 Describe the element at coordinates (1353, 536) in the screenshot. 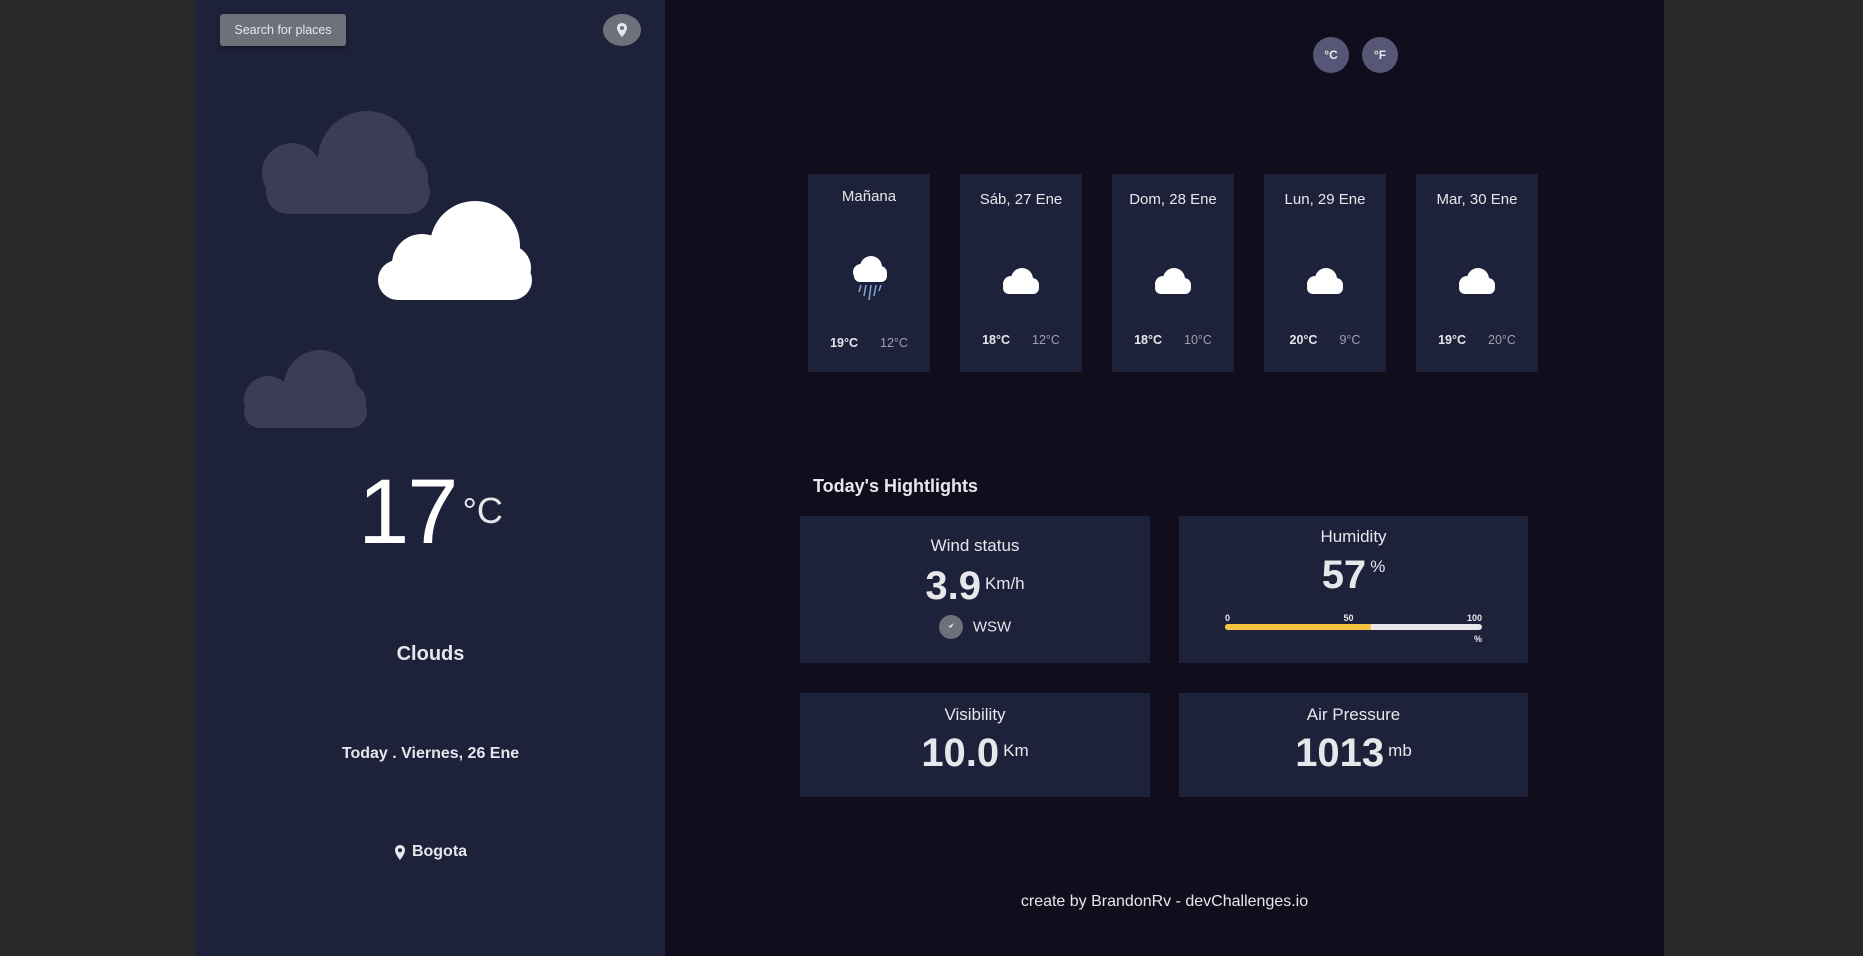

I see `humidity-label: Humidity` at that location.